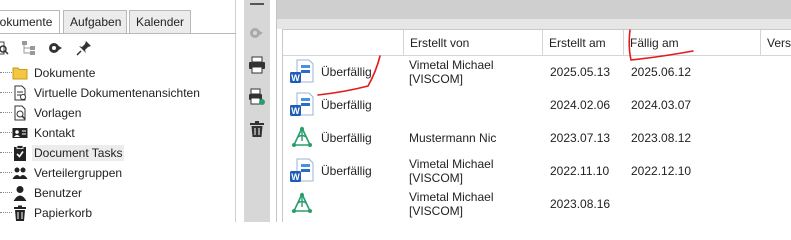  Describe the element at coordinates (661, 72) in the screenshot. I see `due-date: 2025.06.12` at that location.